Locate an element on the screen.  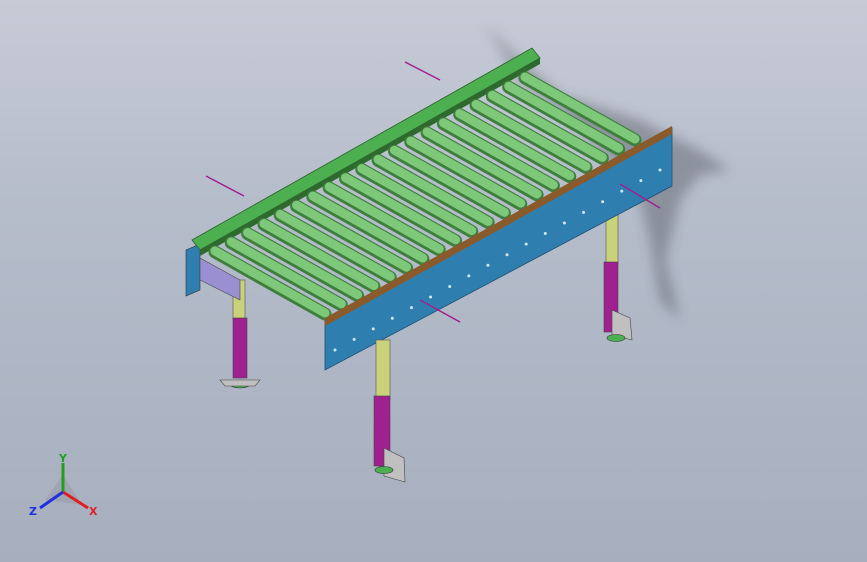
x-axis-label: X is located at coordinates (93, 511).